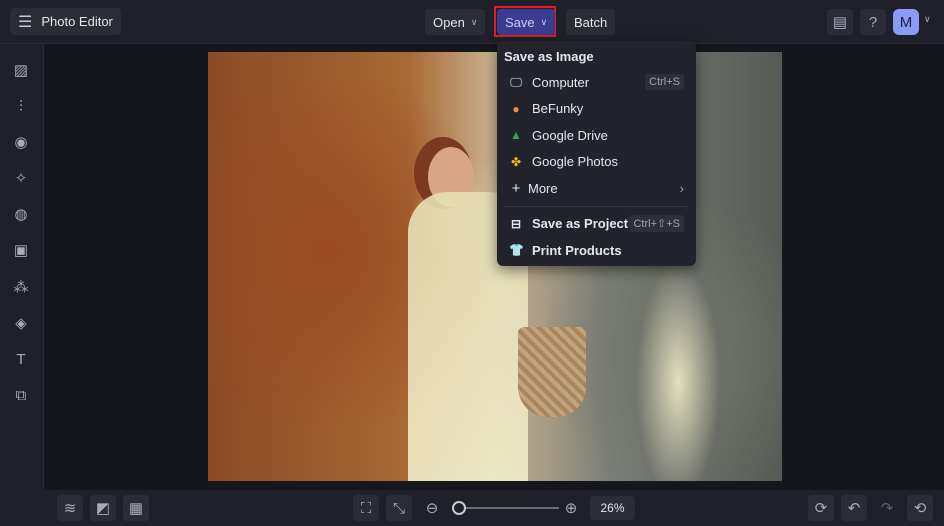 This screenshot has width=944, height=526. What do you see at coordinates (520, 22) in the screenshot?
I see `save-label: Save` at bounding box center [520, 22].